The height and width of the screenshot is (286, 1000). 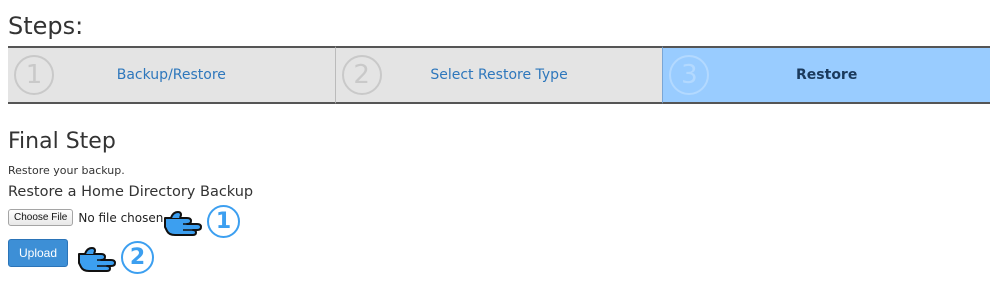 What do you see at coordinates (223, 221) in the screenshot?
I see `annotation-number-1: 1` at bounding box center [223, 221].